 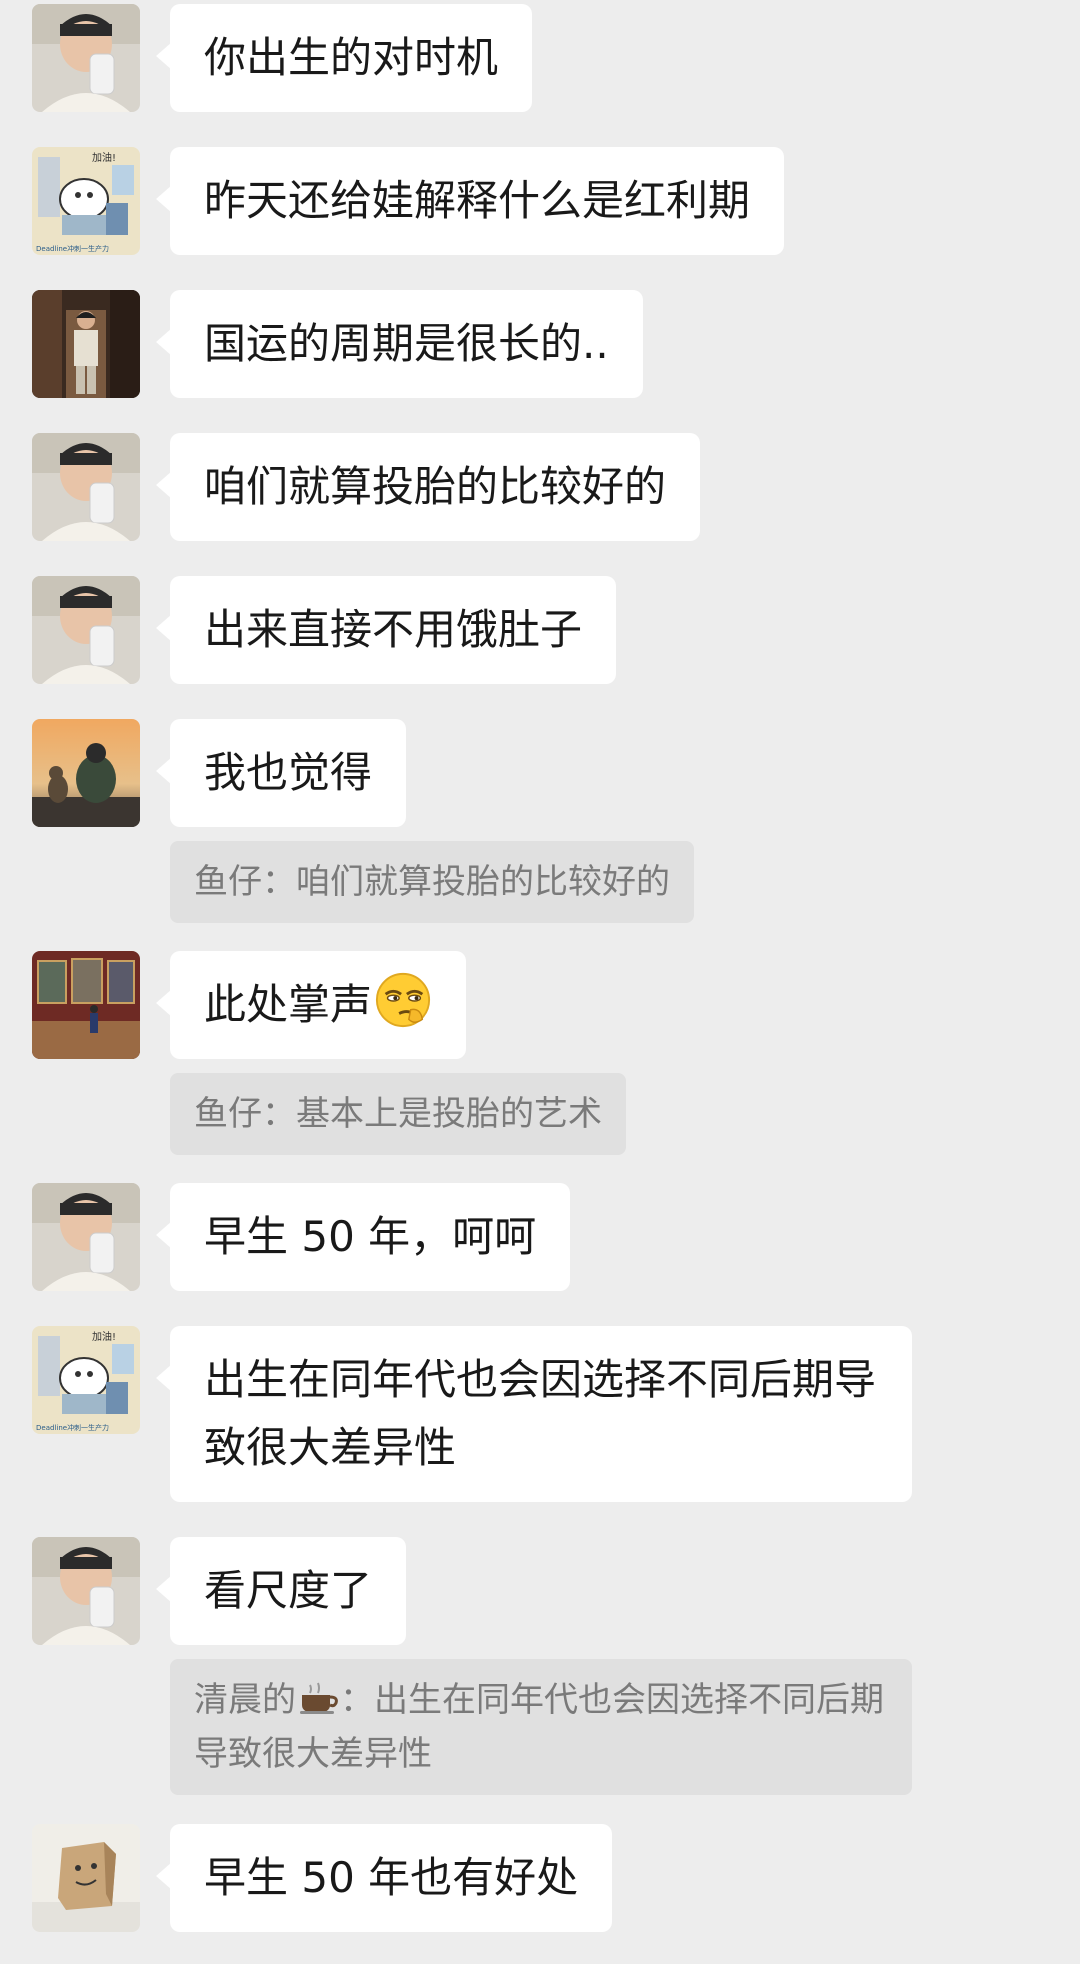 I want to click on message-bubble: 昨天还给娃解释什么是红利期, so click(x=470, y=201).